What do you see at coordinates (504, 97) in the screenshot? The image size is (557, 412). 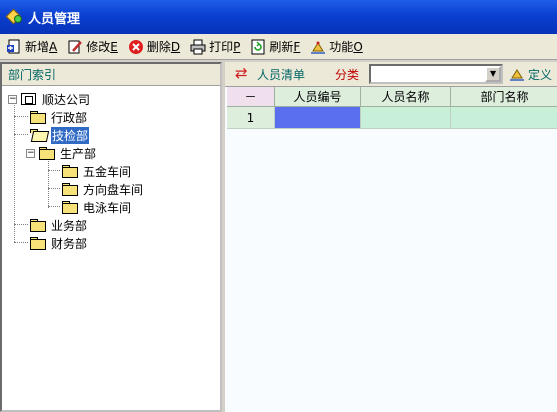 I see `column-header-department-name: 部门名称` at bounding box center [504, 97].